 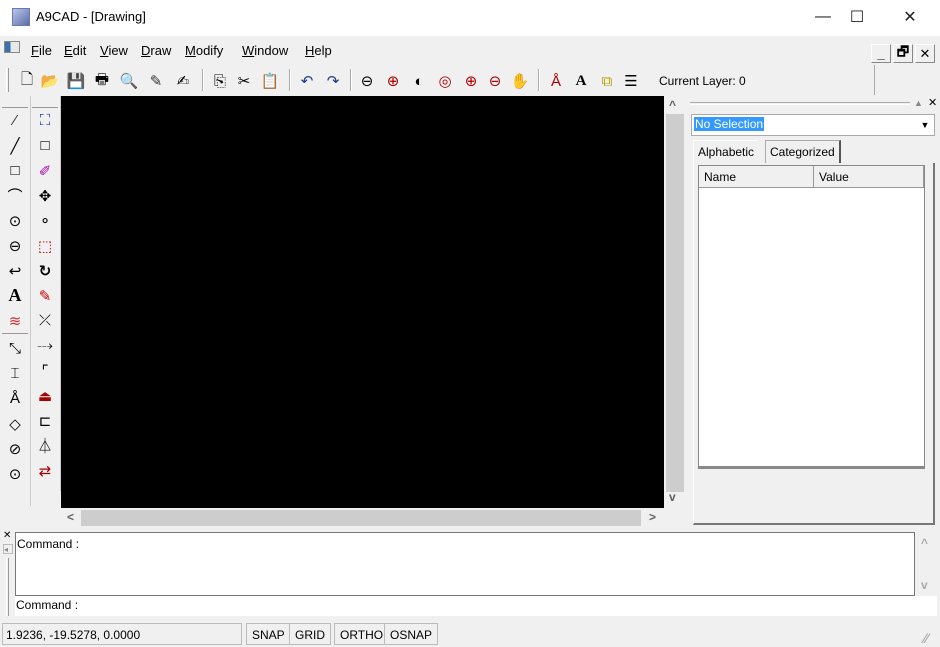 I want to click on text-style-icon: A, so click(x=581, y=81).